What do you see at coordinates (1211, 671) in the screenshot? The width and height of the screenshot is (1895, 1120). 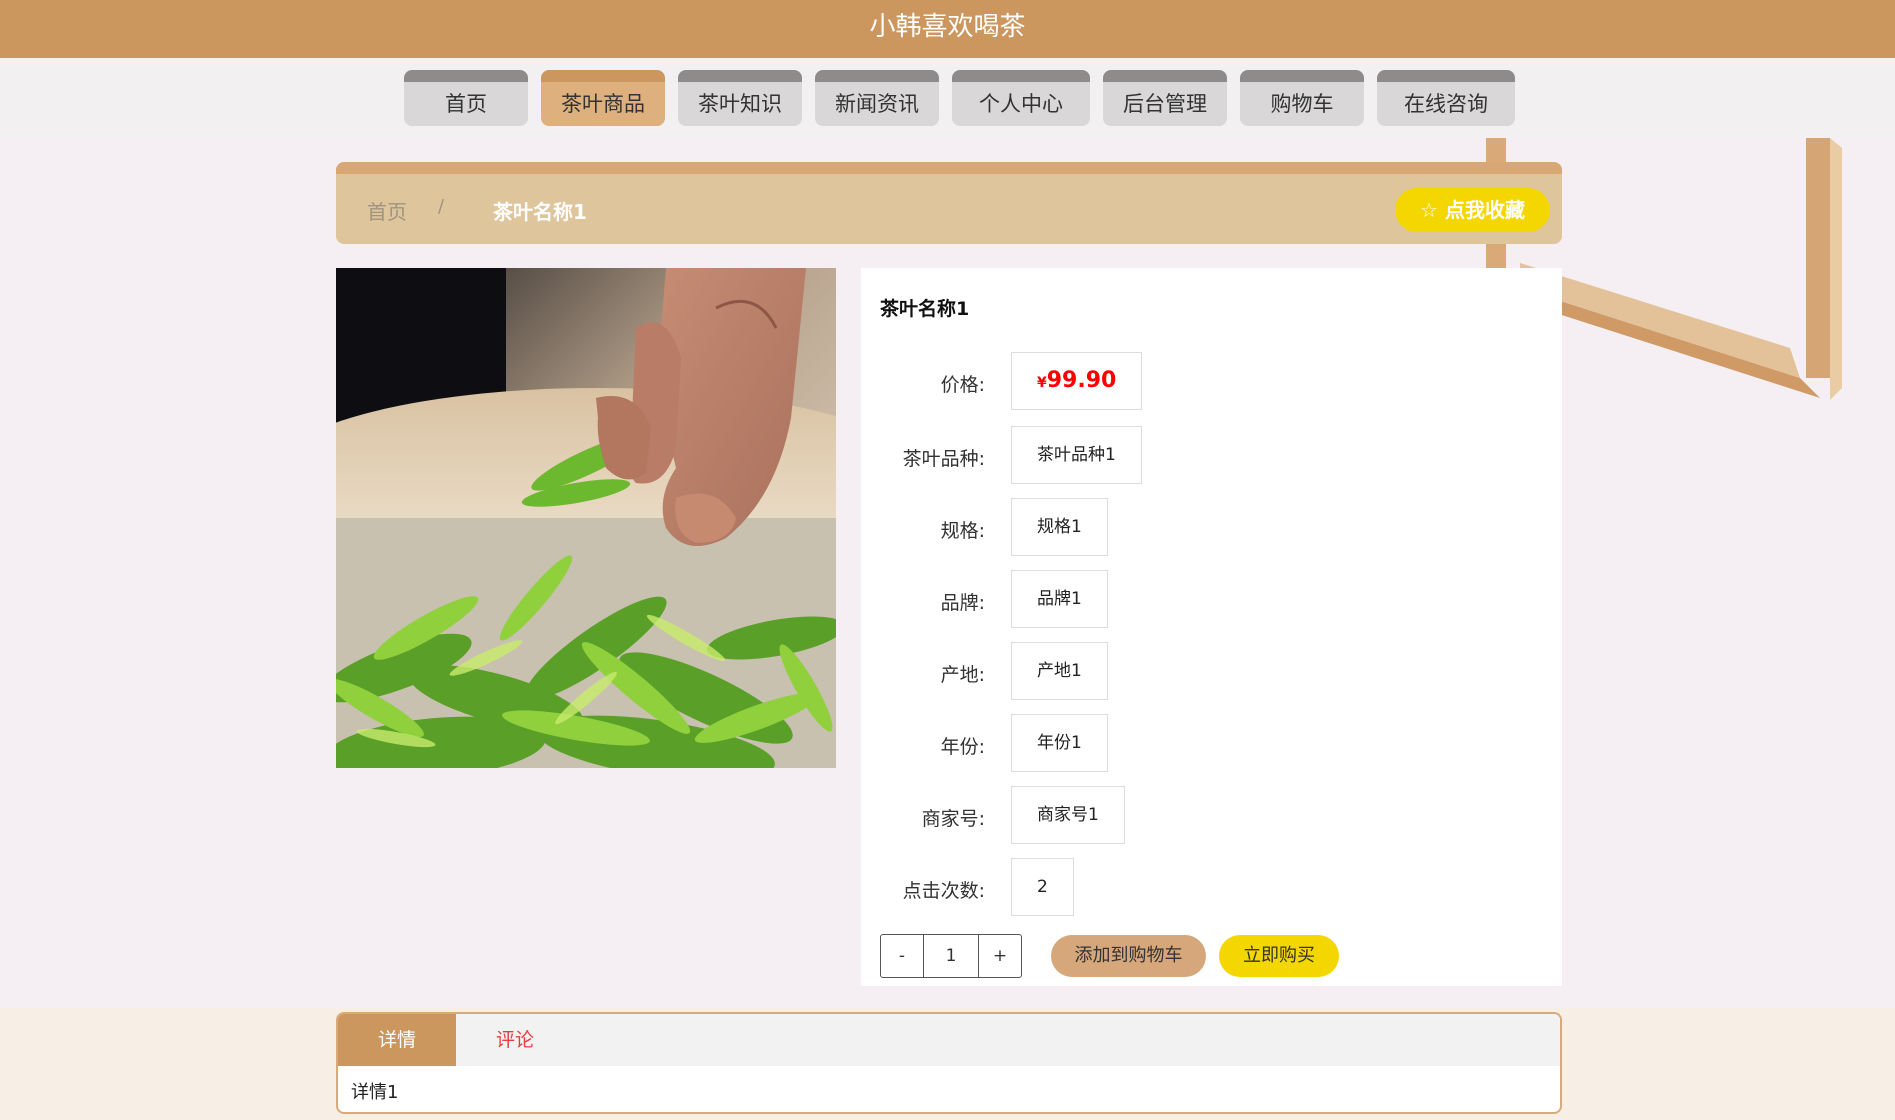 I see `origin-row: 产地: 产地1` at bounding box center [1211, 671].